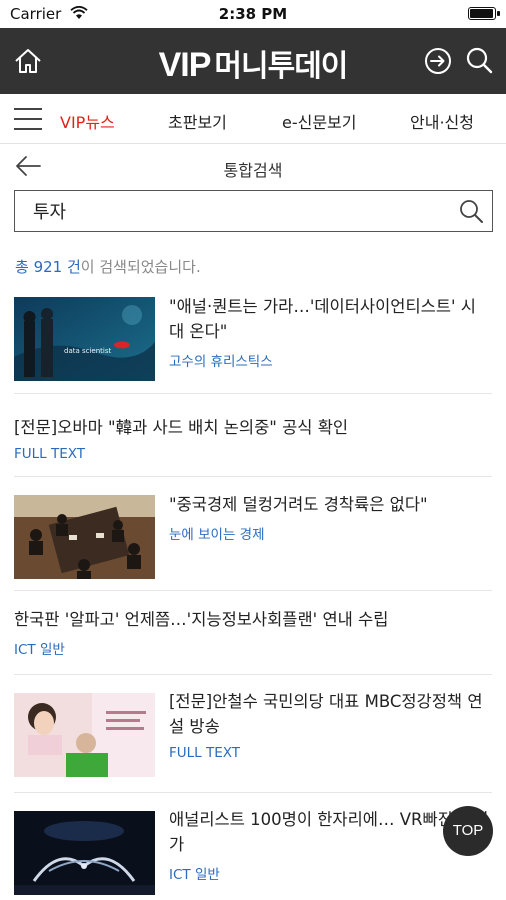 The image size is (506, 900). What do you see at coordinates (330, 714) in the screenshot?
I see `article-headline: [전문]안철수 국민의당 대표 MBC정강정책 연설 방송` at bounding box center [330, 714].